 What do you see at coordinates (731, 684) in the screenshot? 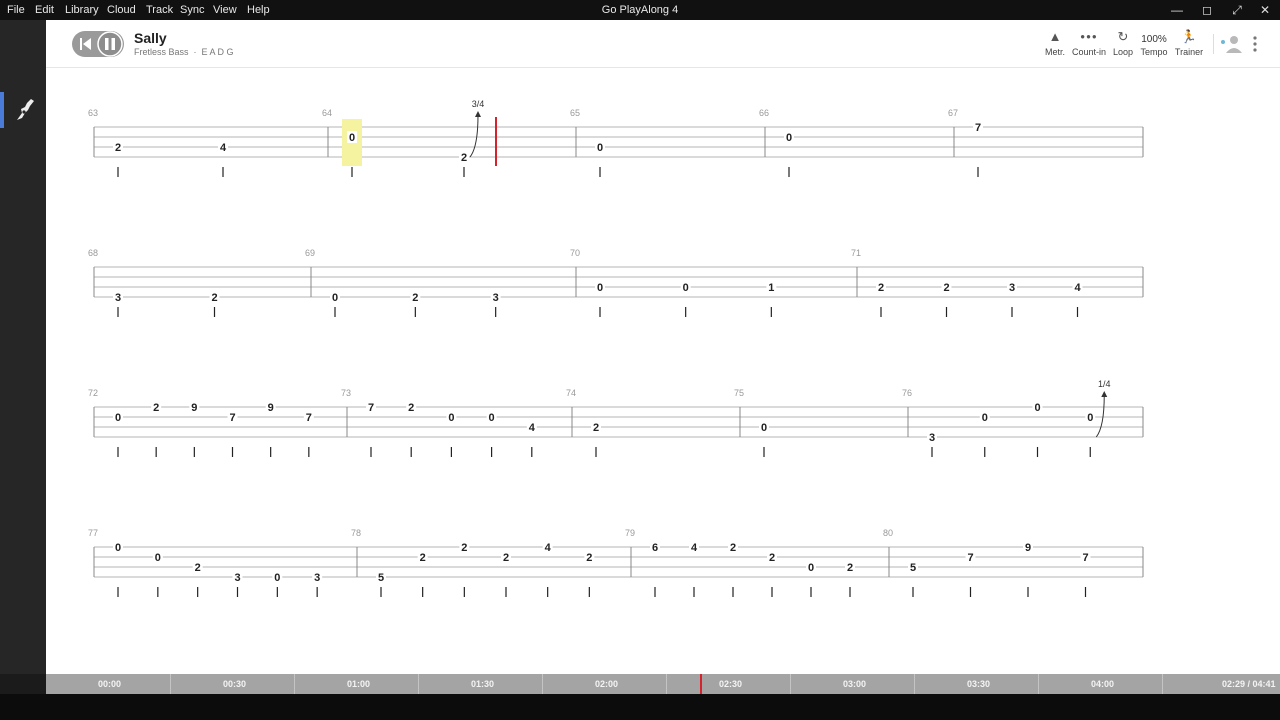
I see `timeline-label: 02:30` at bounding box center [731, 684].